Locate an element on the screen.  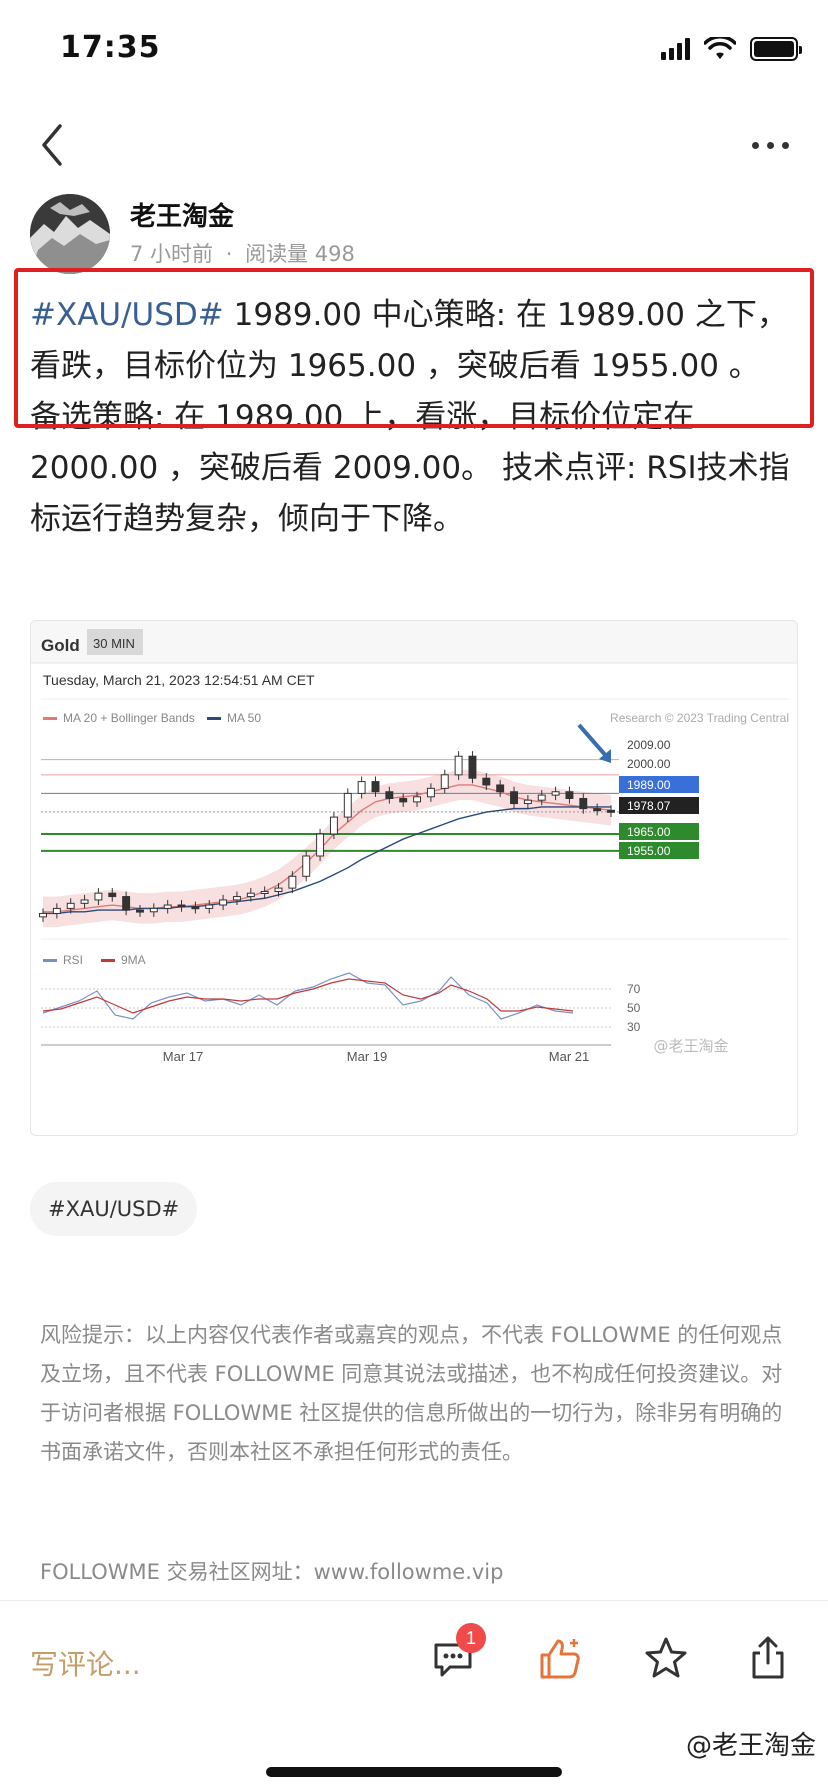
rsi-line is located at coordinates (308, 996).